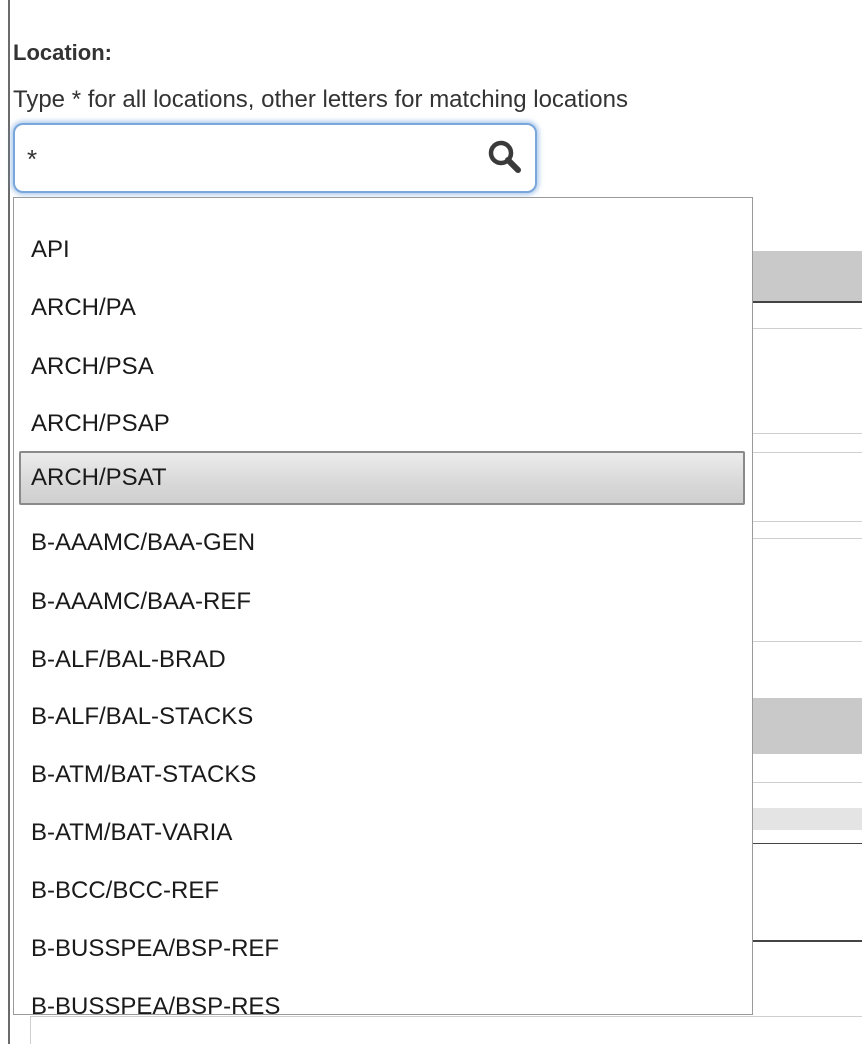 Image resolution: width=862 pixels, height=1044 pixels. I want to click on dropdown-option: API, so click(382, 250).